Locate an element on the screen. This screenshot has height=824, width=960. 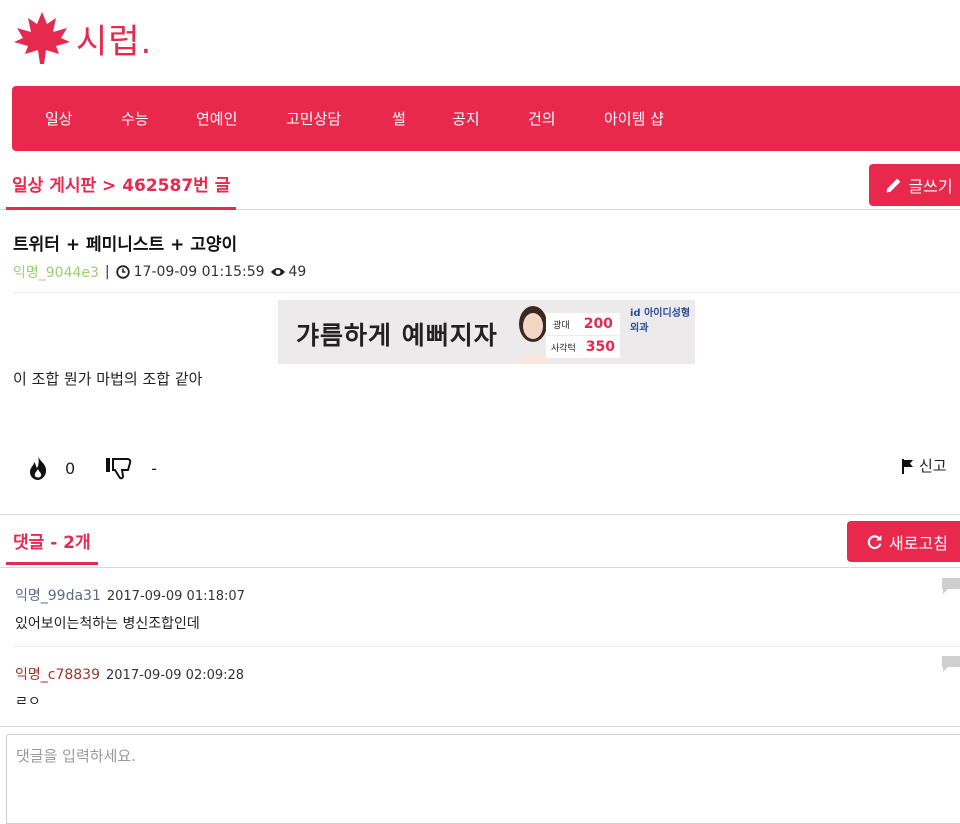
pencil-icon is located at coordinates (894, 185).